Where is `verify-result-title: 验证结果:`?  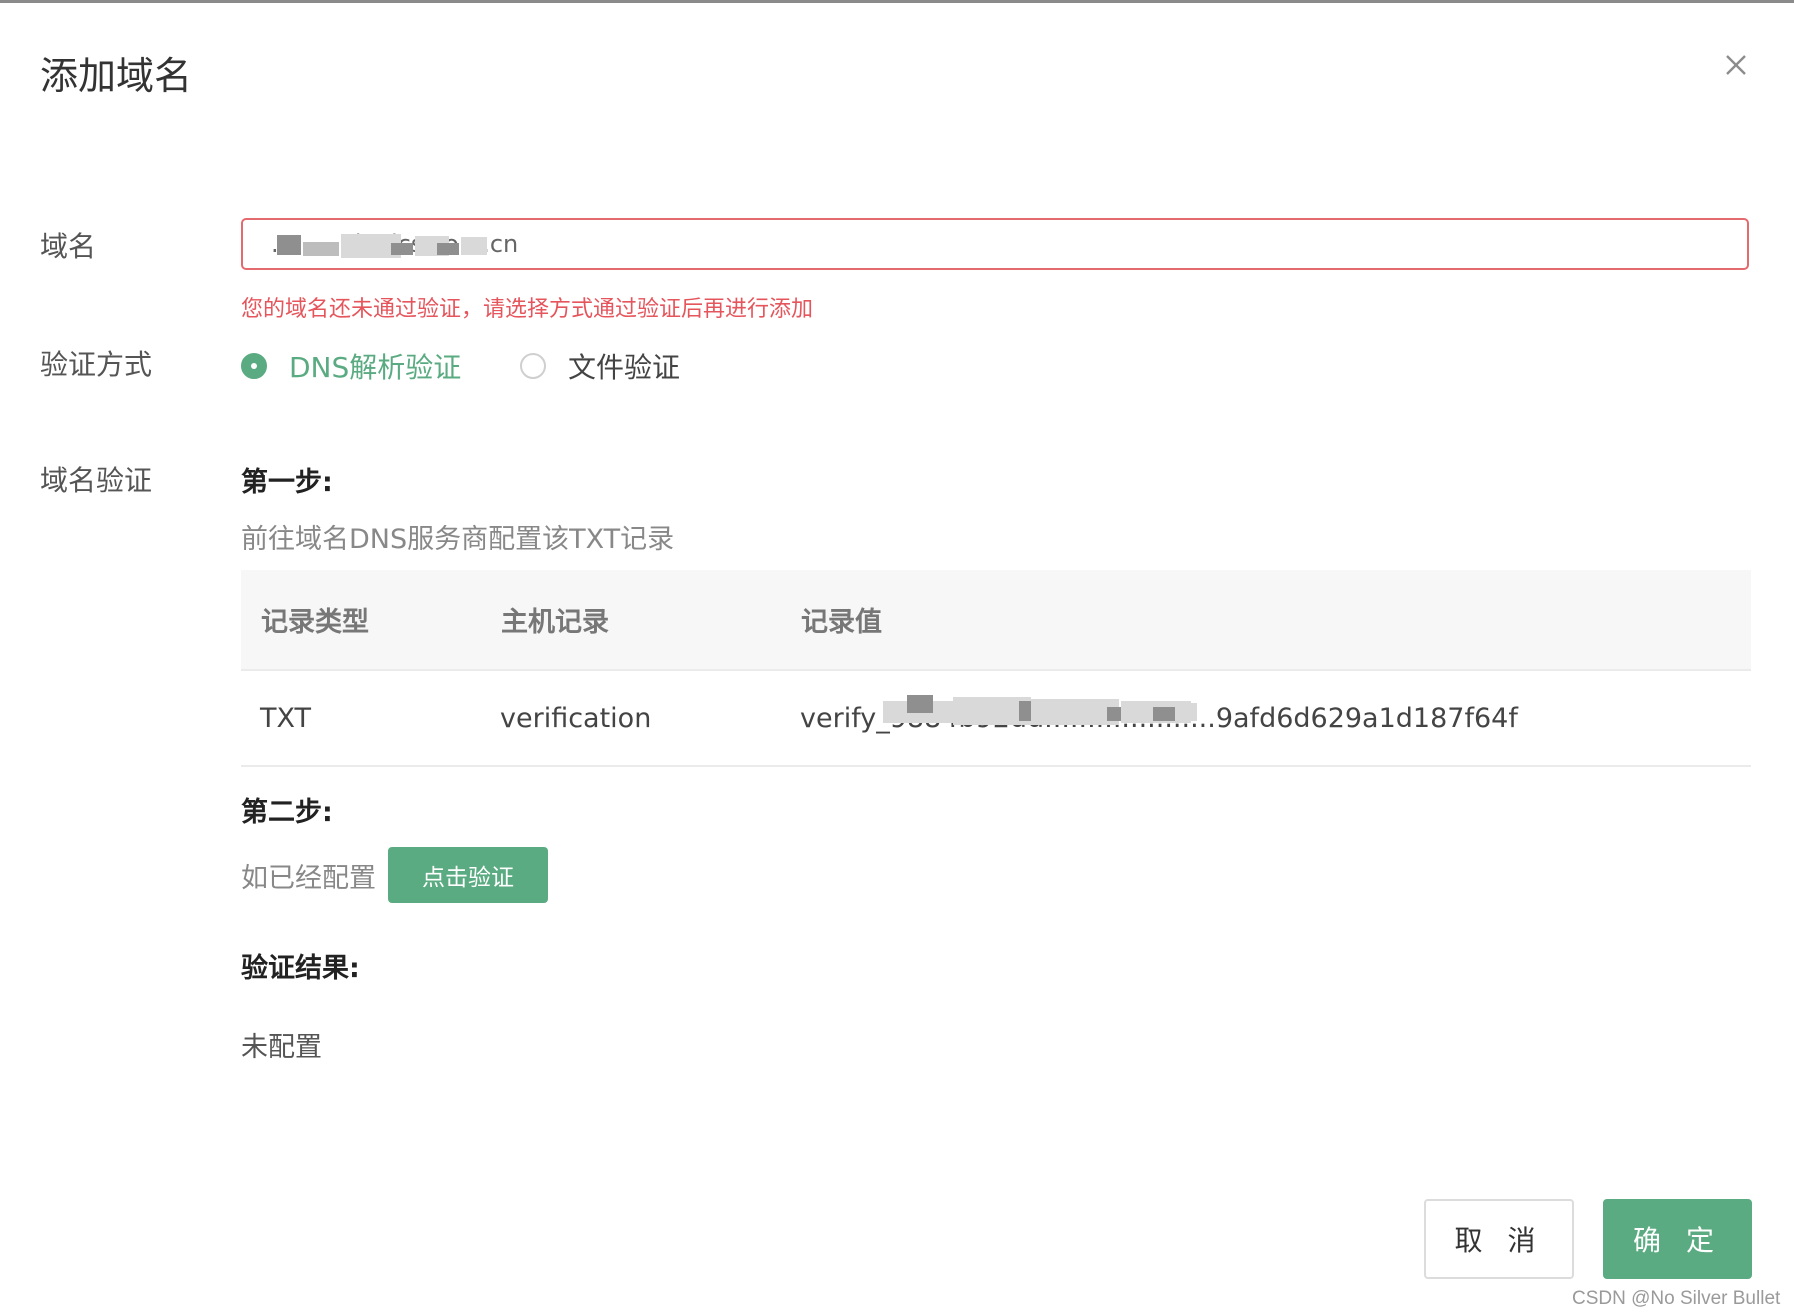 verify-result-title: 验证结果: is located at coordinates (300, 968).